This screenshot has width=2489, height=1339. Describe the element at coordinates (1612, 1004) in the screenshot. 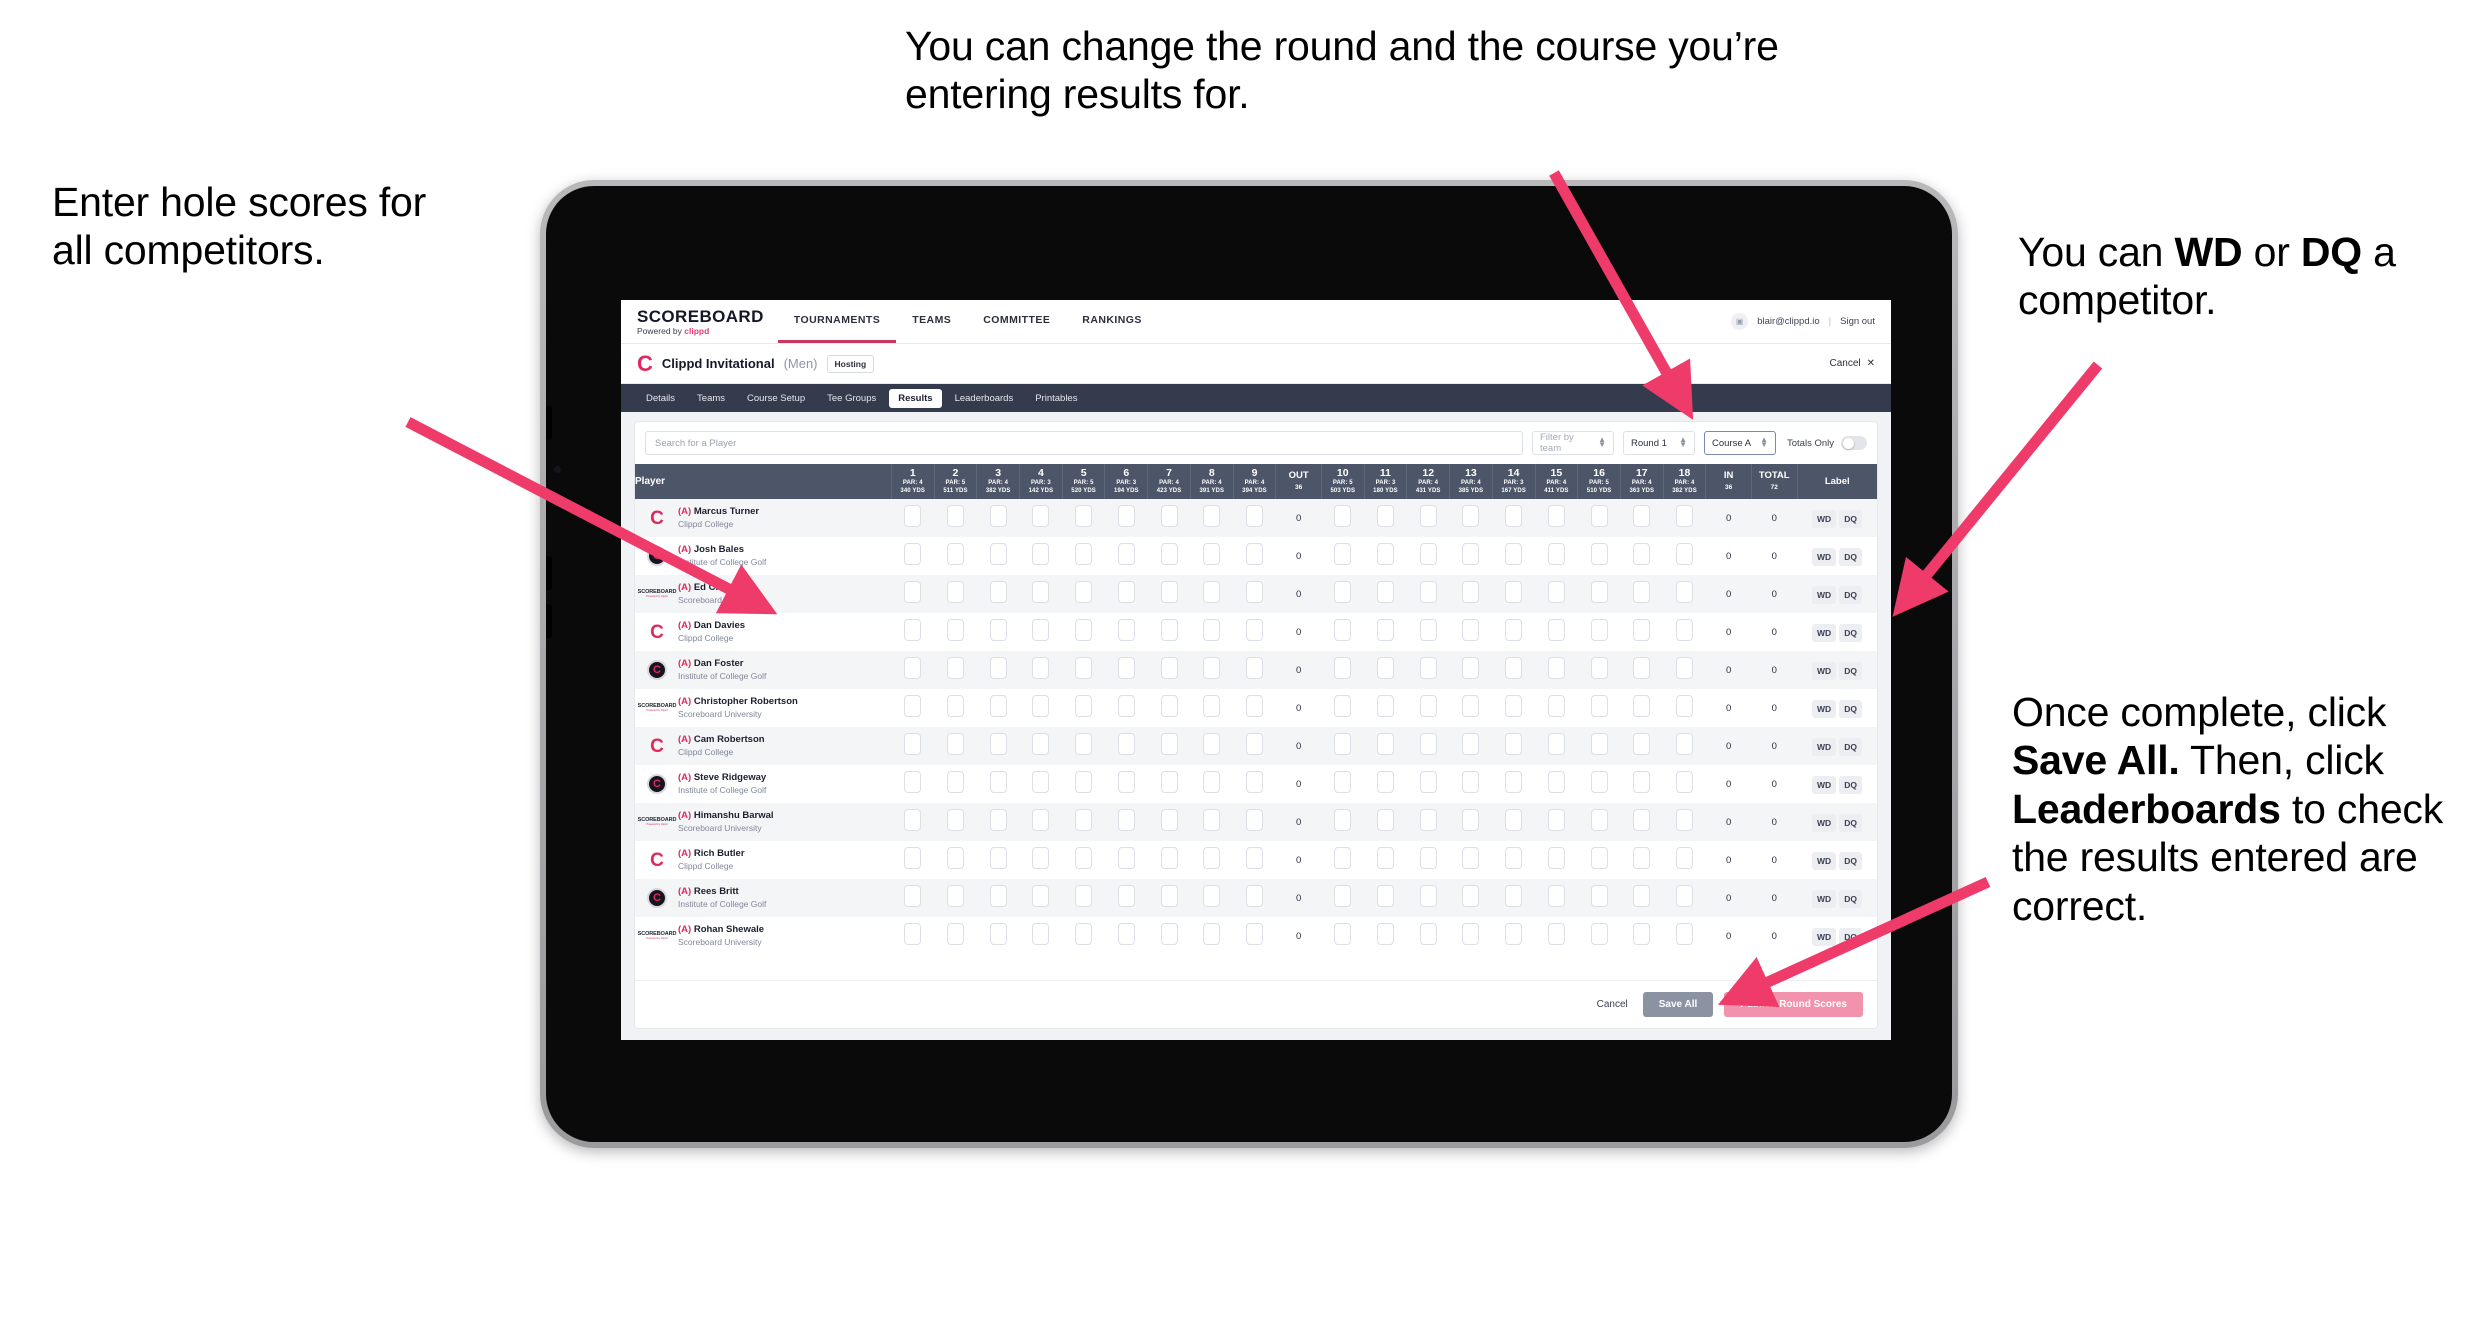

I see `cancel-button: Cancel` at that location.